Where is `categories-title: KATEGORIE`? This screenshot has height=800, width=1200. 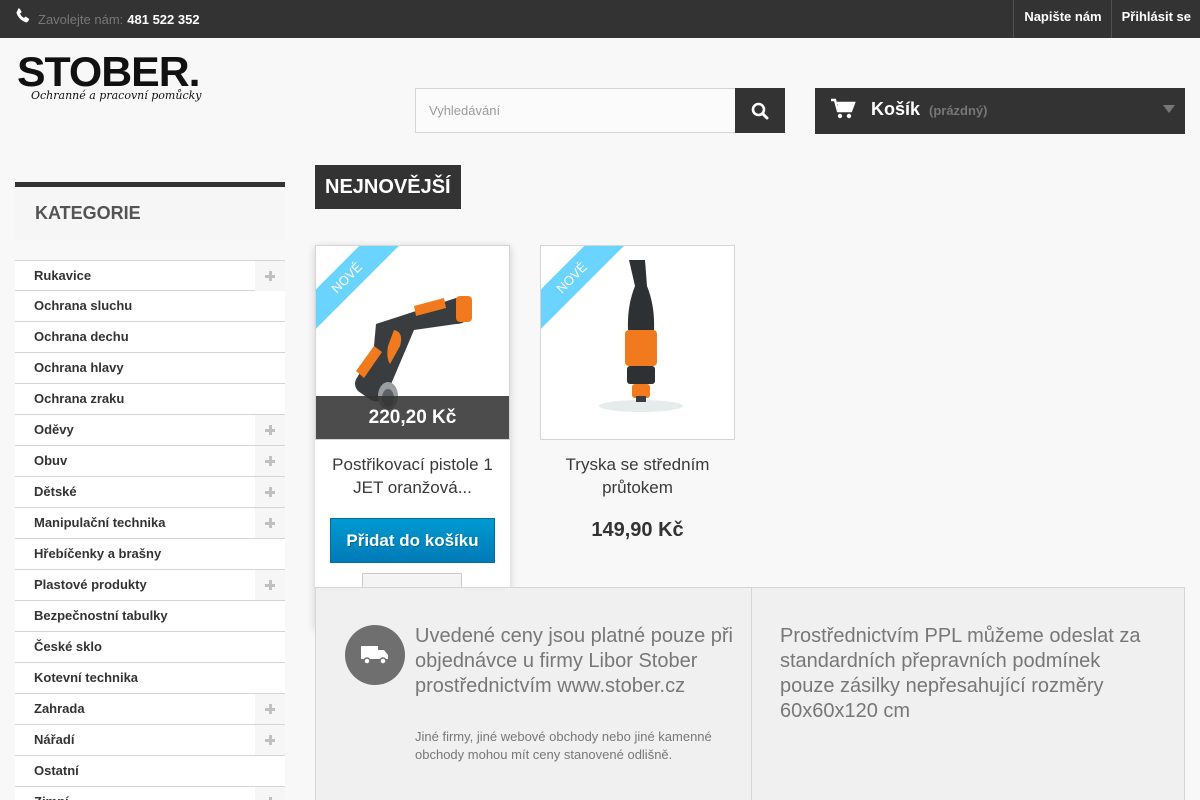 categories-title: KATEGORIE is located at coordinates (88, 213).